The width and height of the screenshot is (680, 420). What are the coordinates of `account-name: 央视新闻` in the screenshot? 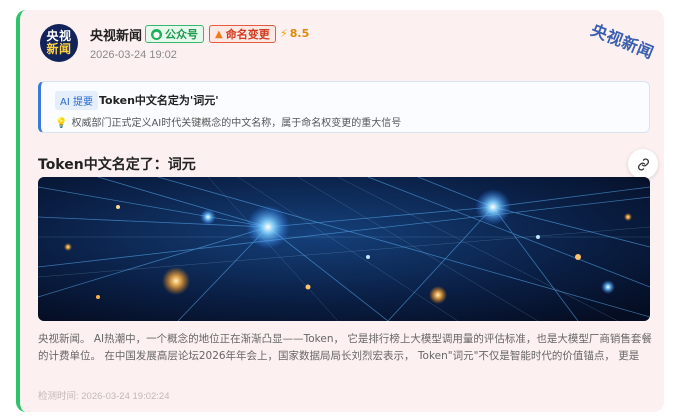 It's located at (116, 34).